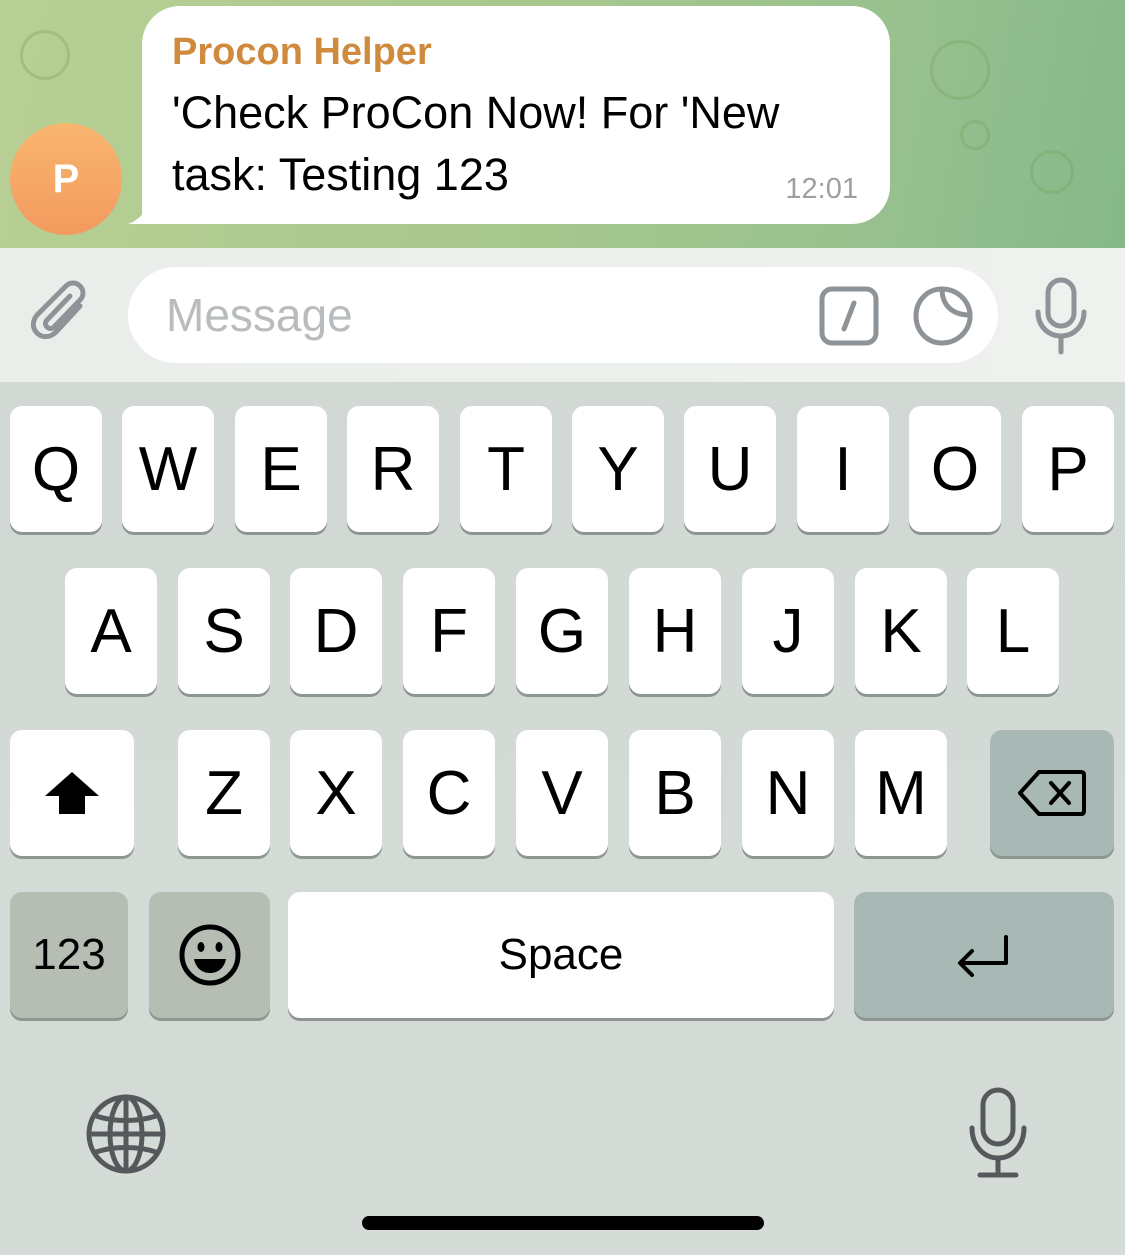 This screenshot has height=1255, width=1125. I want to click on key-s: S, so click(224, 631).